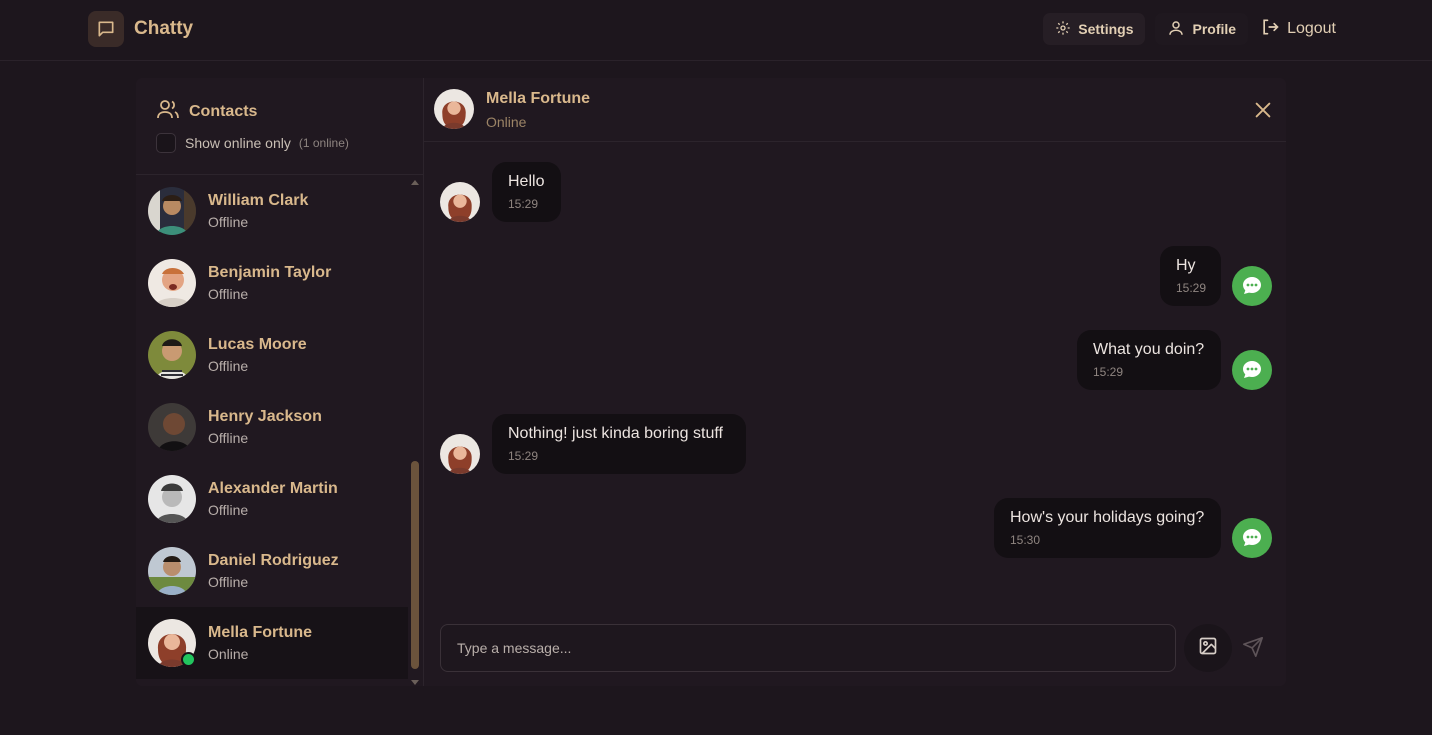  What do you see at coordinates (855, 110) in the screenshot?
I see `chat-header: Mella Fortune Online` at bounding box center [855, 110].